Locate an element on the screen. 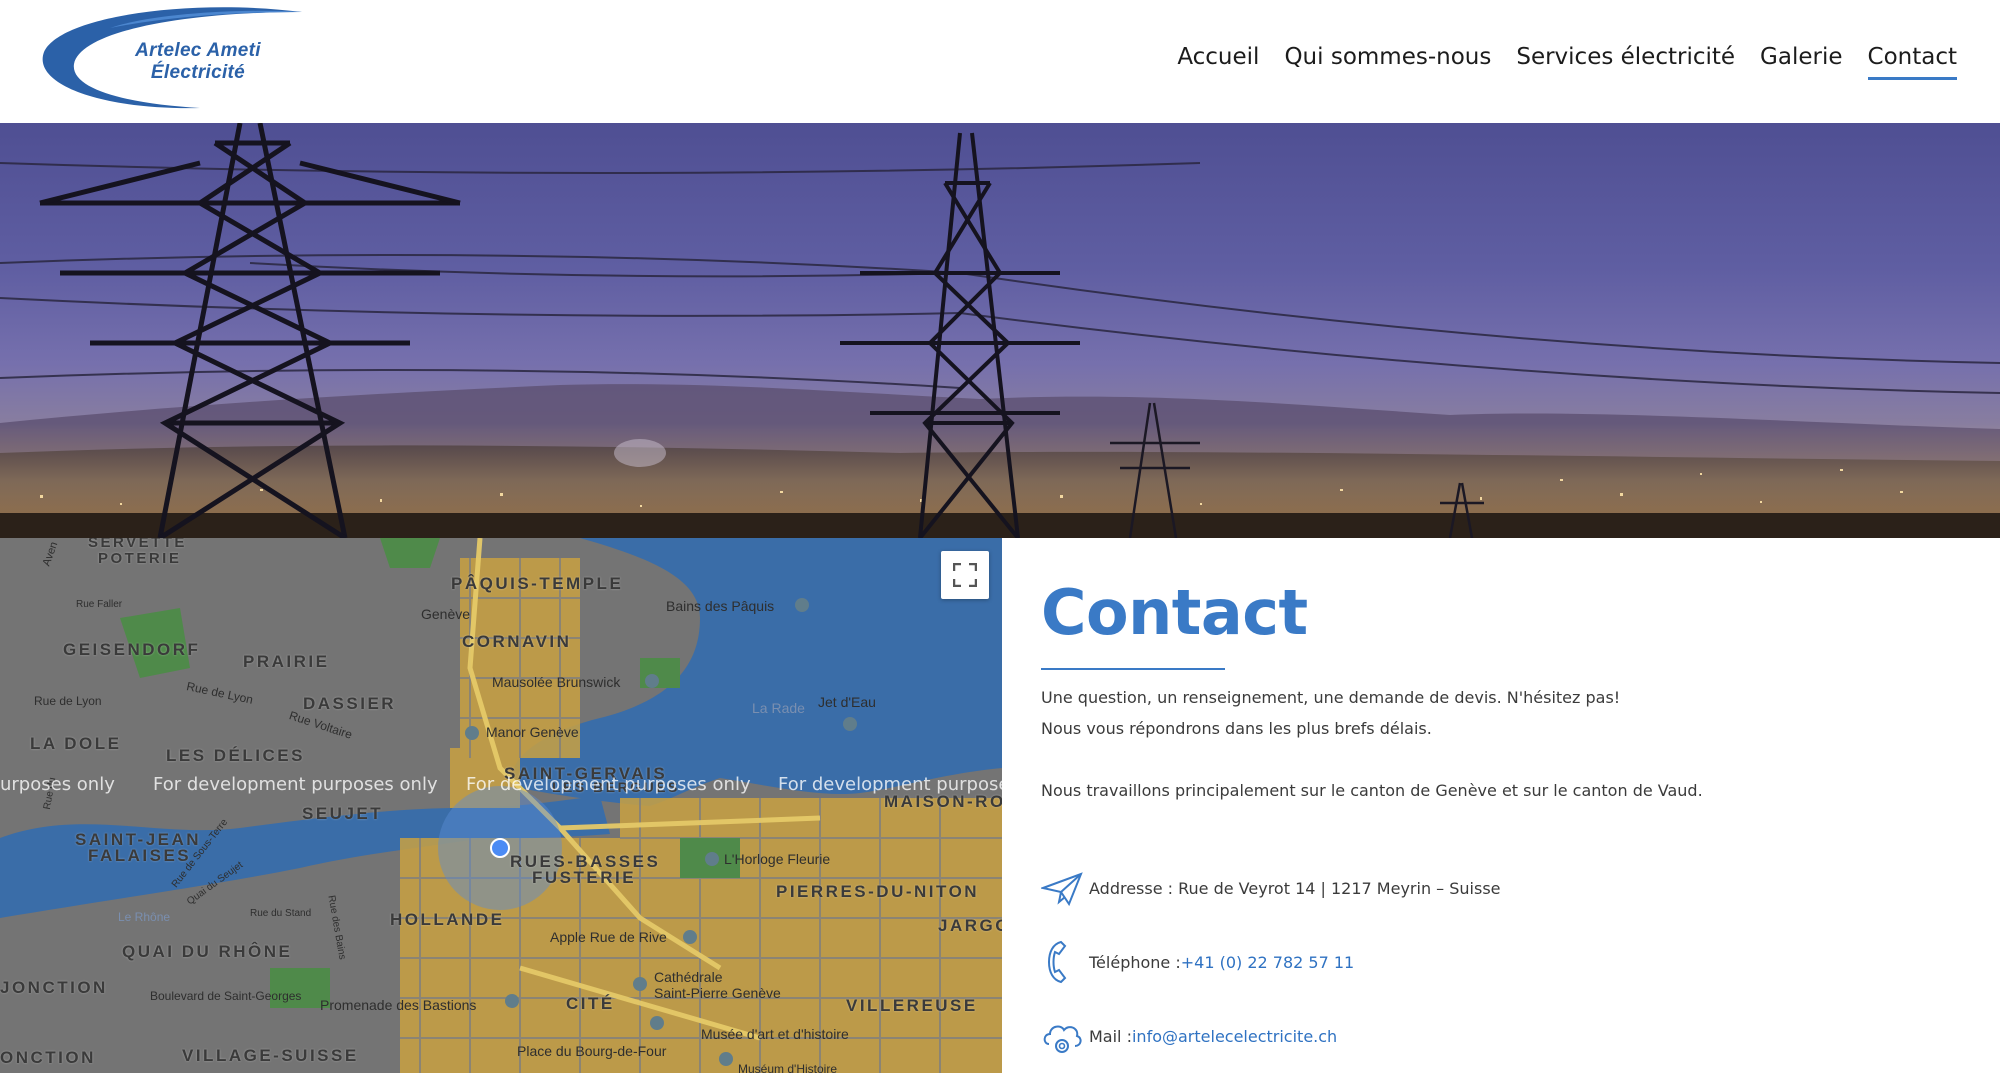 The image size is (2000, 1073). map-label-les-delices: LES DÉLICES is located at coordinates (235, 755).